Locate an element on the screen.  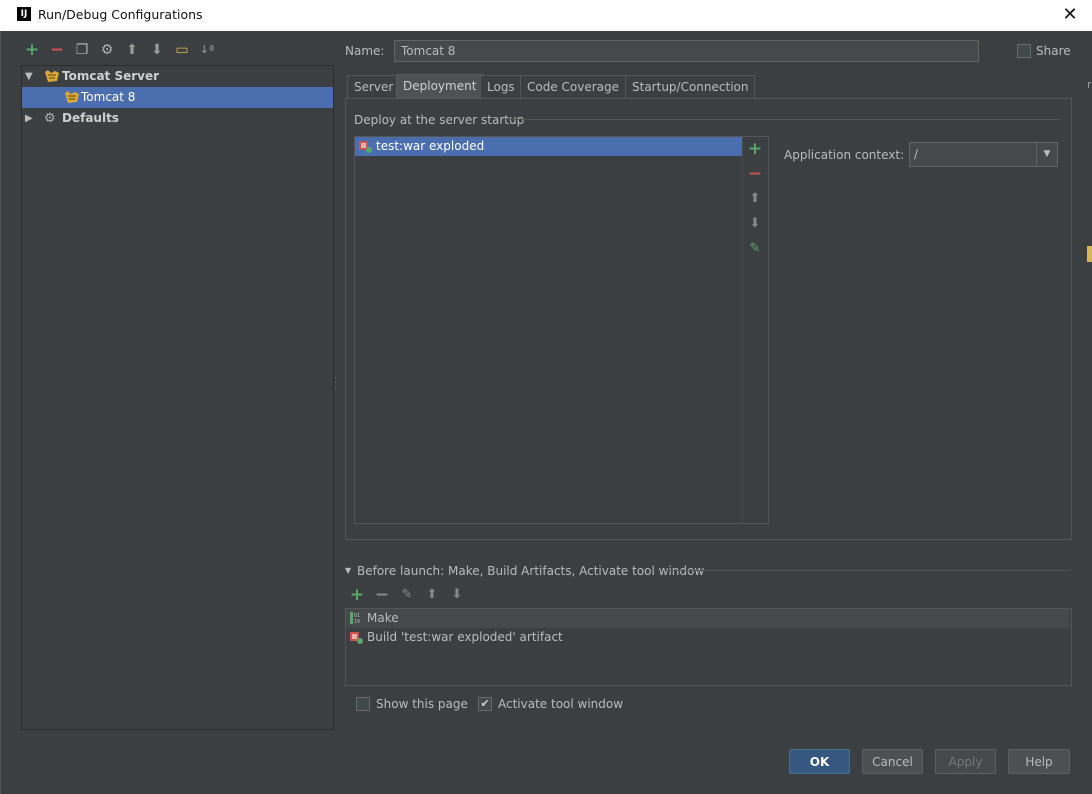
tree-item-tomcat-8: Tomcat 8 is located at coordinates (177, 97).